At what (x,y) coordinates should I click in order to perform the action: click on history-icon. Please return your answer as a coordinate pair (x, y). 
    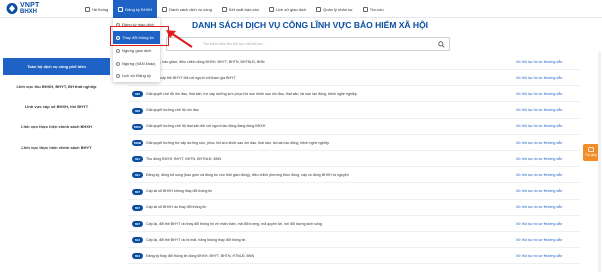
    Looking at the image, I should click on (271, 9).